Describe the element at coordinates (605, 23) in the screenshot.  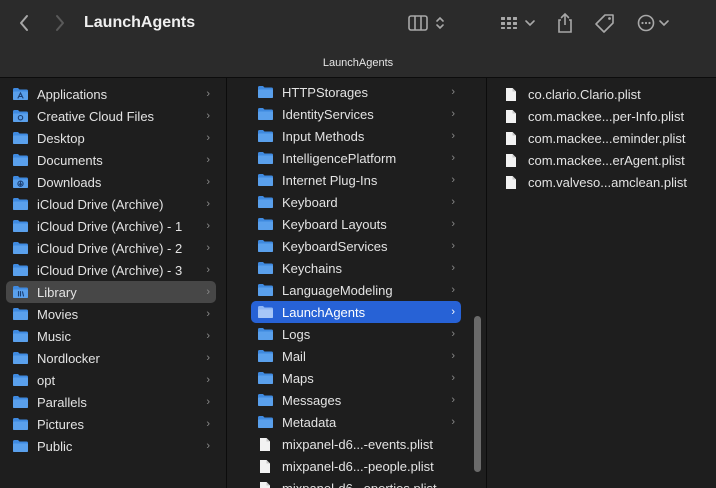
I see `tag-button` at that location.